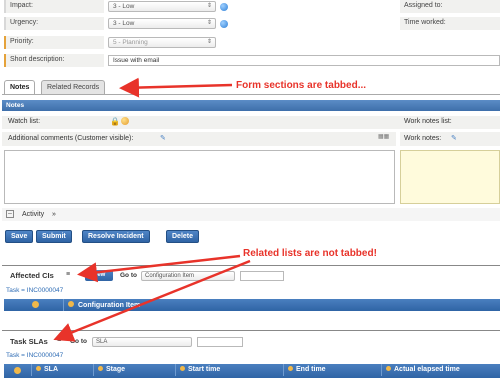  What do you see at coordinates (251, 214) in the screenshot?
I see `activity-row` at bounding box center [251, 214].